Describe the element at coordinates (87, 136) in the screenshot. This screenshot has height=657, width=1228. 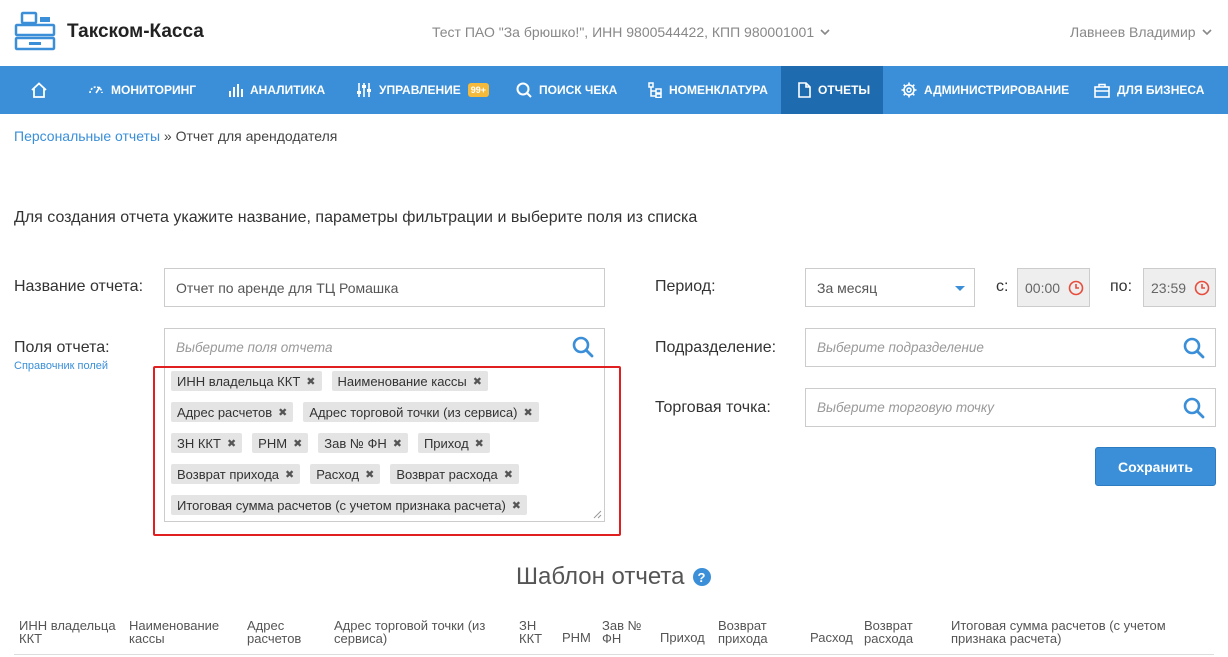
I see `breadcrumb-link-personal-reports: Персональные отчеты` at that location.